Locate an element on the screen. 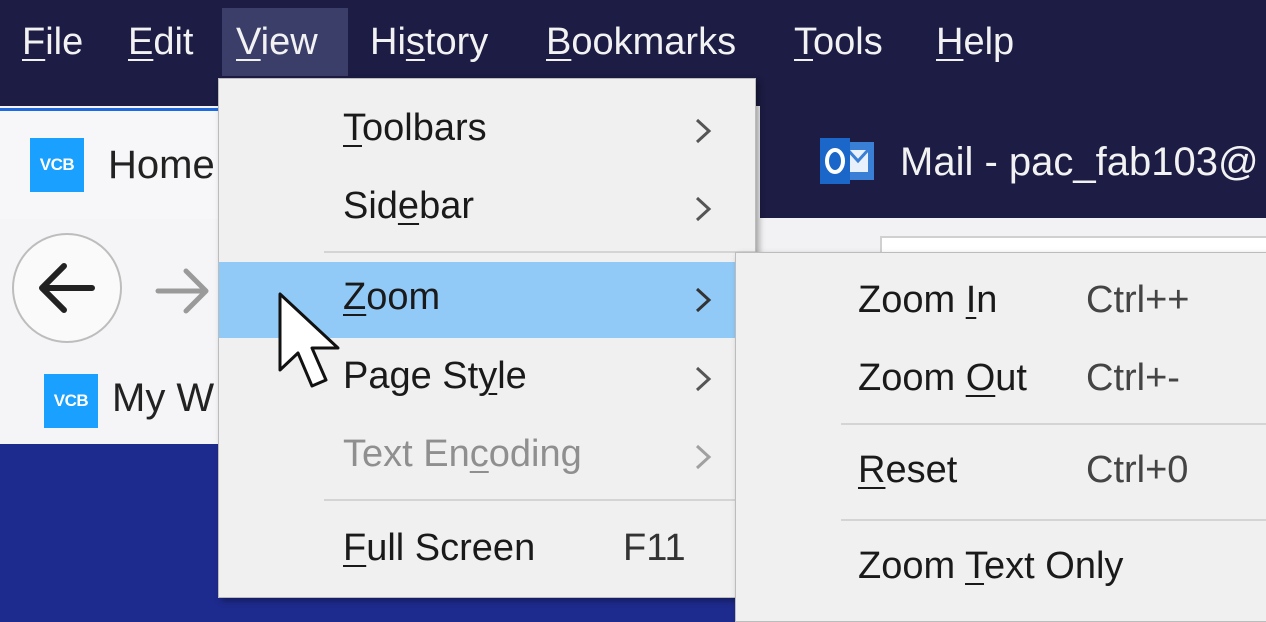 This screenshot has width=1266, height=622. menu-item-toolbars: Toolbars is located at coordinates (487, 131).